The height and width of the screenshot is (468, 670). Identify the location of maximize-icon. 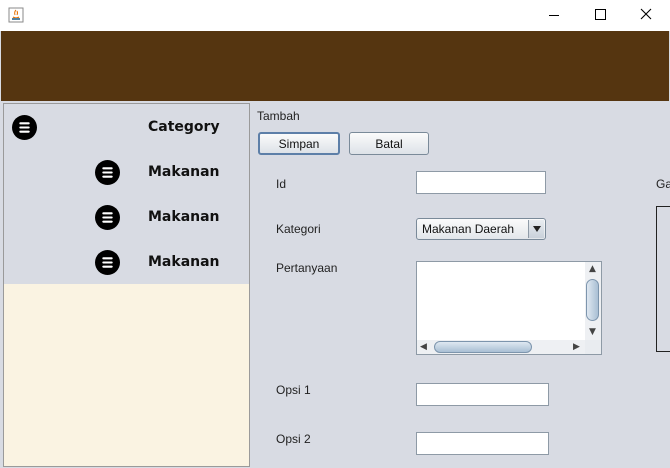
(600, 14).